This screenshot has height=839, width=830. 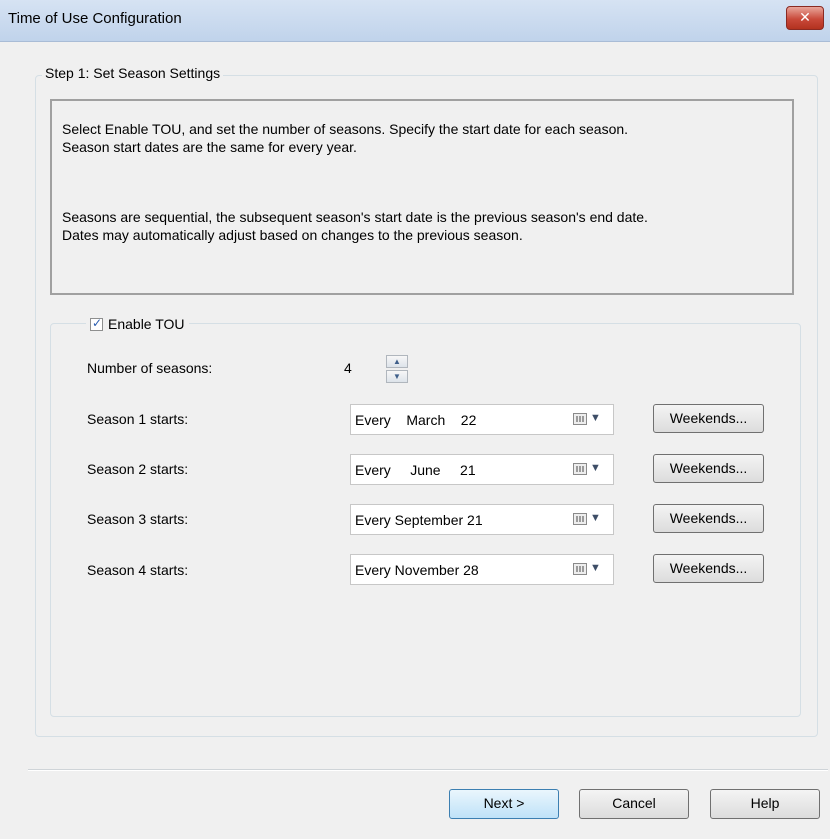 What do you see at coordinates (482, 419) in the screenshot?
I see `season-1-date-picker: Every March 22 ▼` at bounding box center [482, 419].